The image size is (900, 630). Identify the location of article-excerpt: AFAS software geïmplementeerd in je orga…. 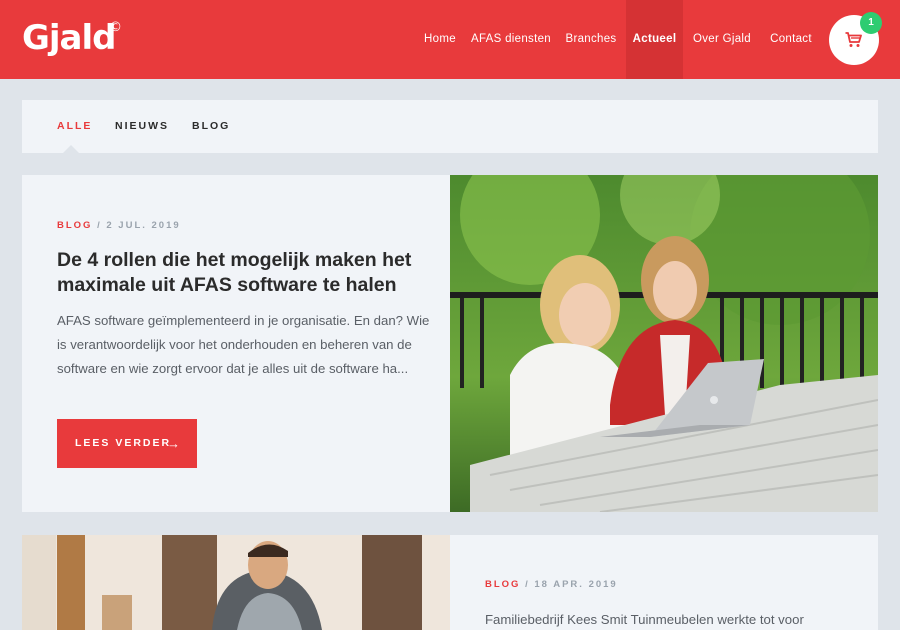
(243, 344).